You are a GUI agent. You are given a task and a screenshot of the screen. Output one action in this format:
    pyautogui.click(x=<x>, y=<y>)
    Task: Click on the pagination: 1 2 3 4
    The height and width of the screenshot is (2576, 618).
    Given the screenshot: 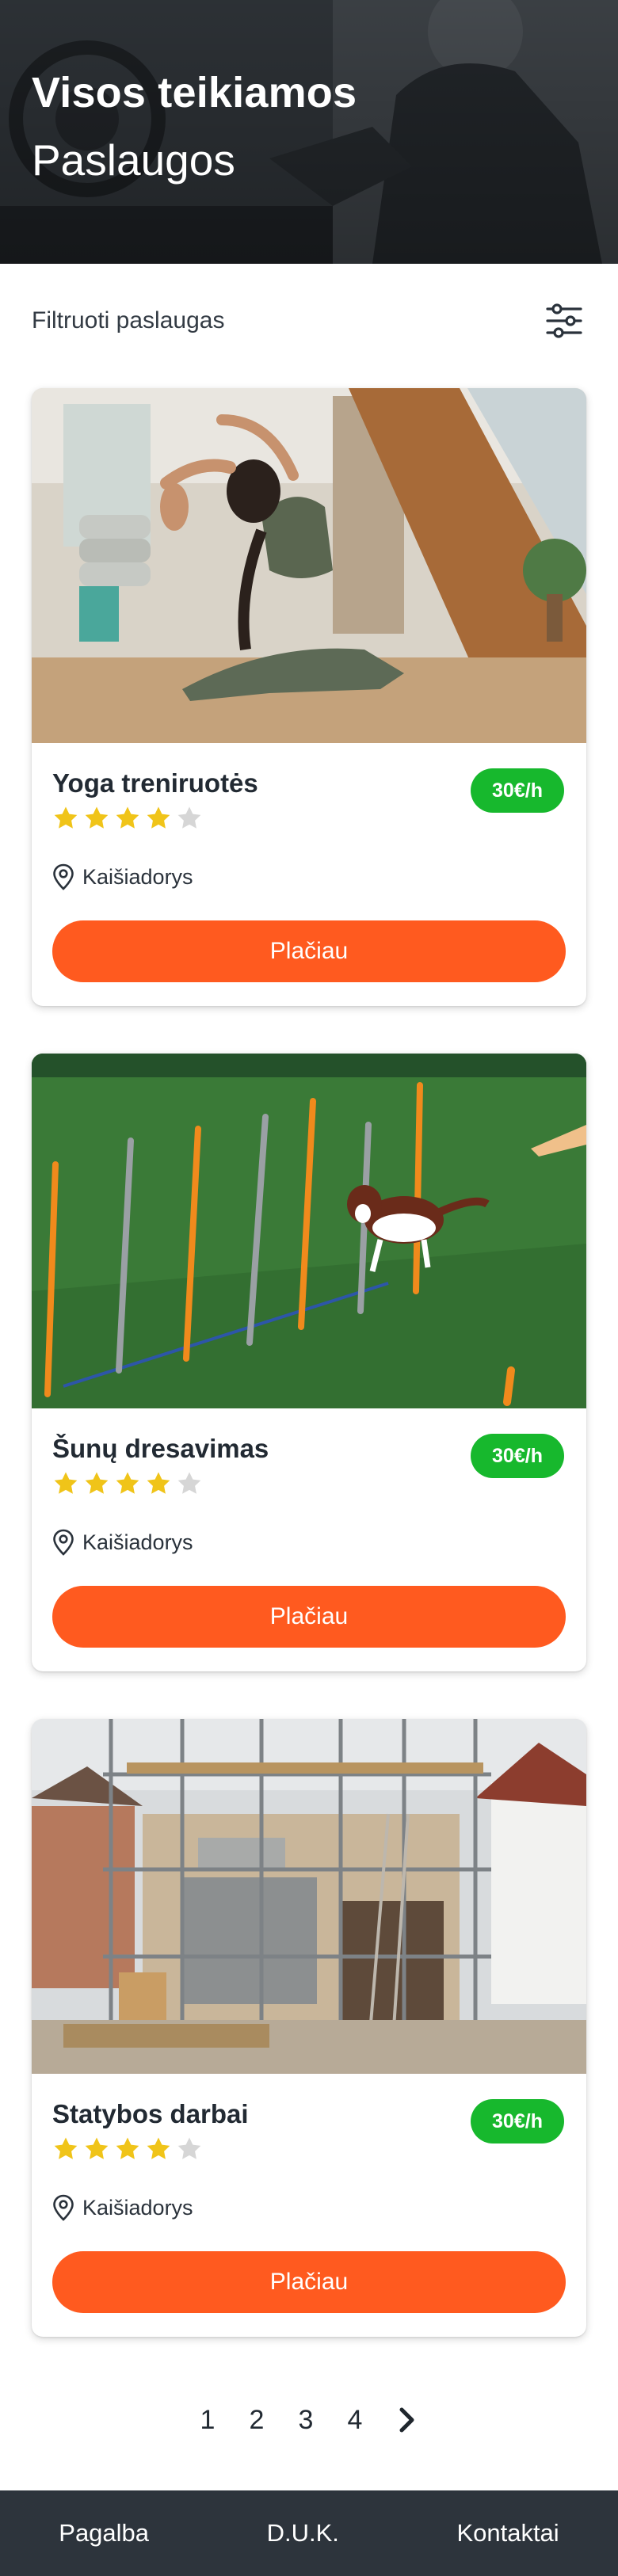 What is the action you would take?
    pyautogui.click(x=309, y=2420)
    